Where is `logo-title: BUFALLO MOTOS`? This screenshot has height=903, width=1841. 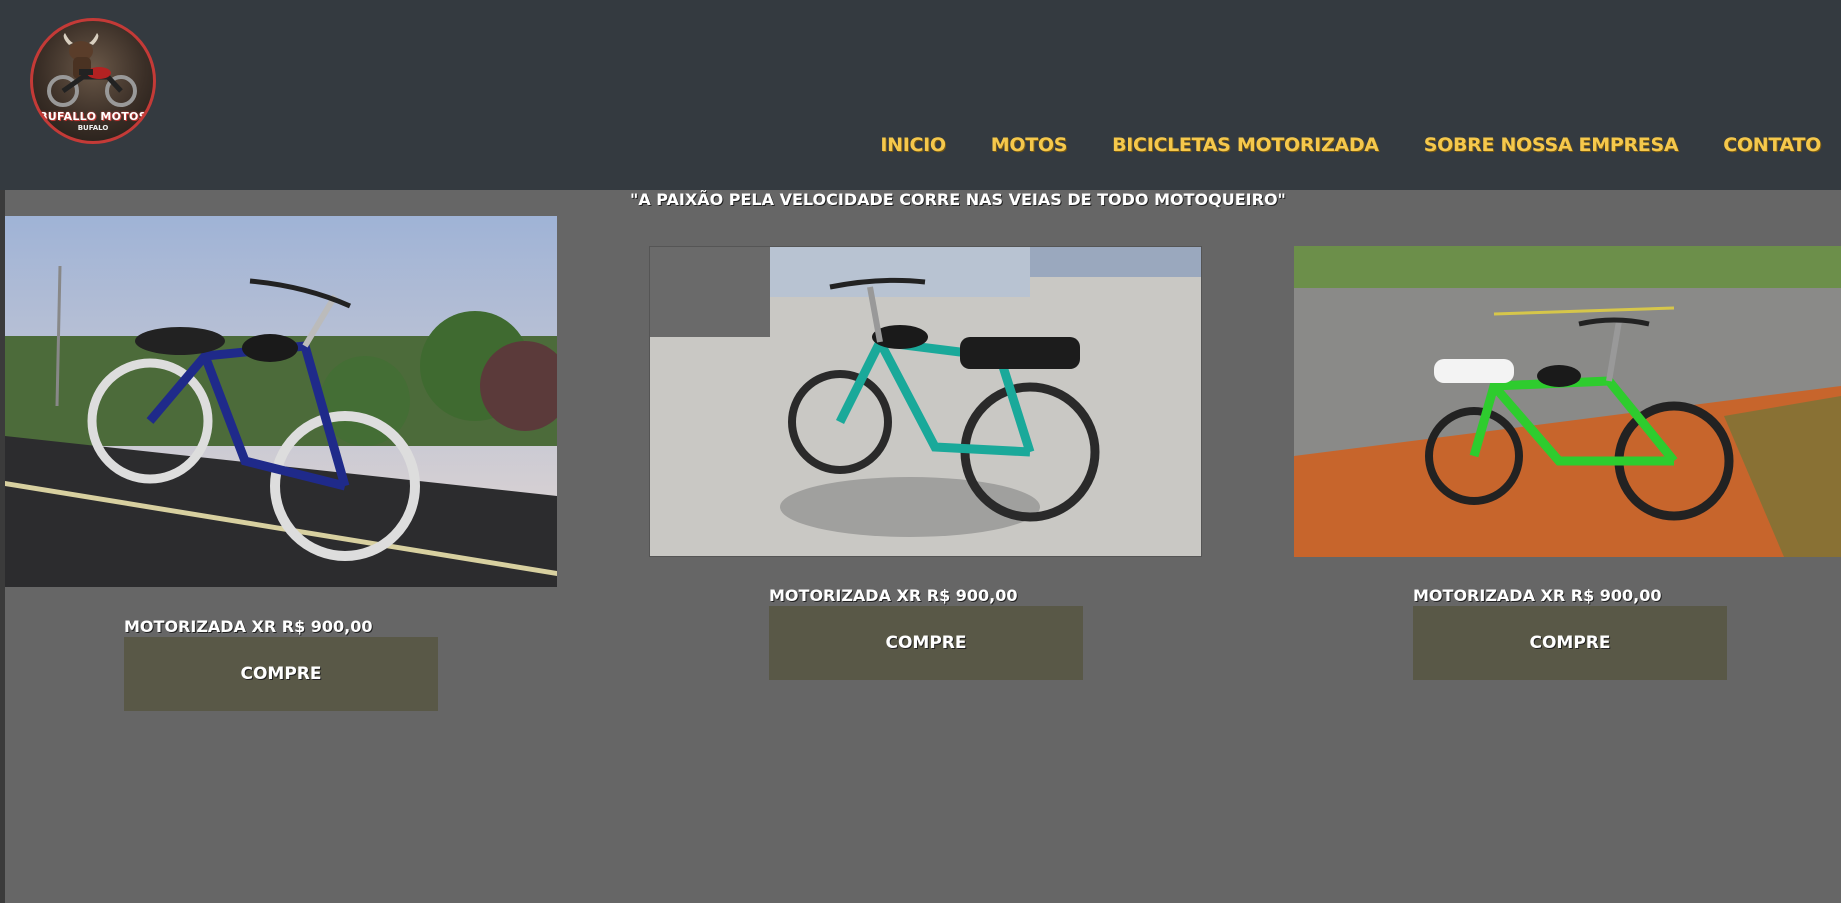 logo-title: BUFALLO MOTOS is located at coordinates (93, 116).